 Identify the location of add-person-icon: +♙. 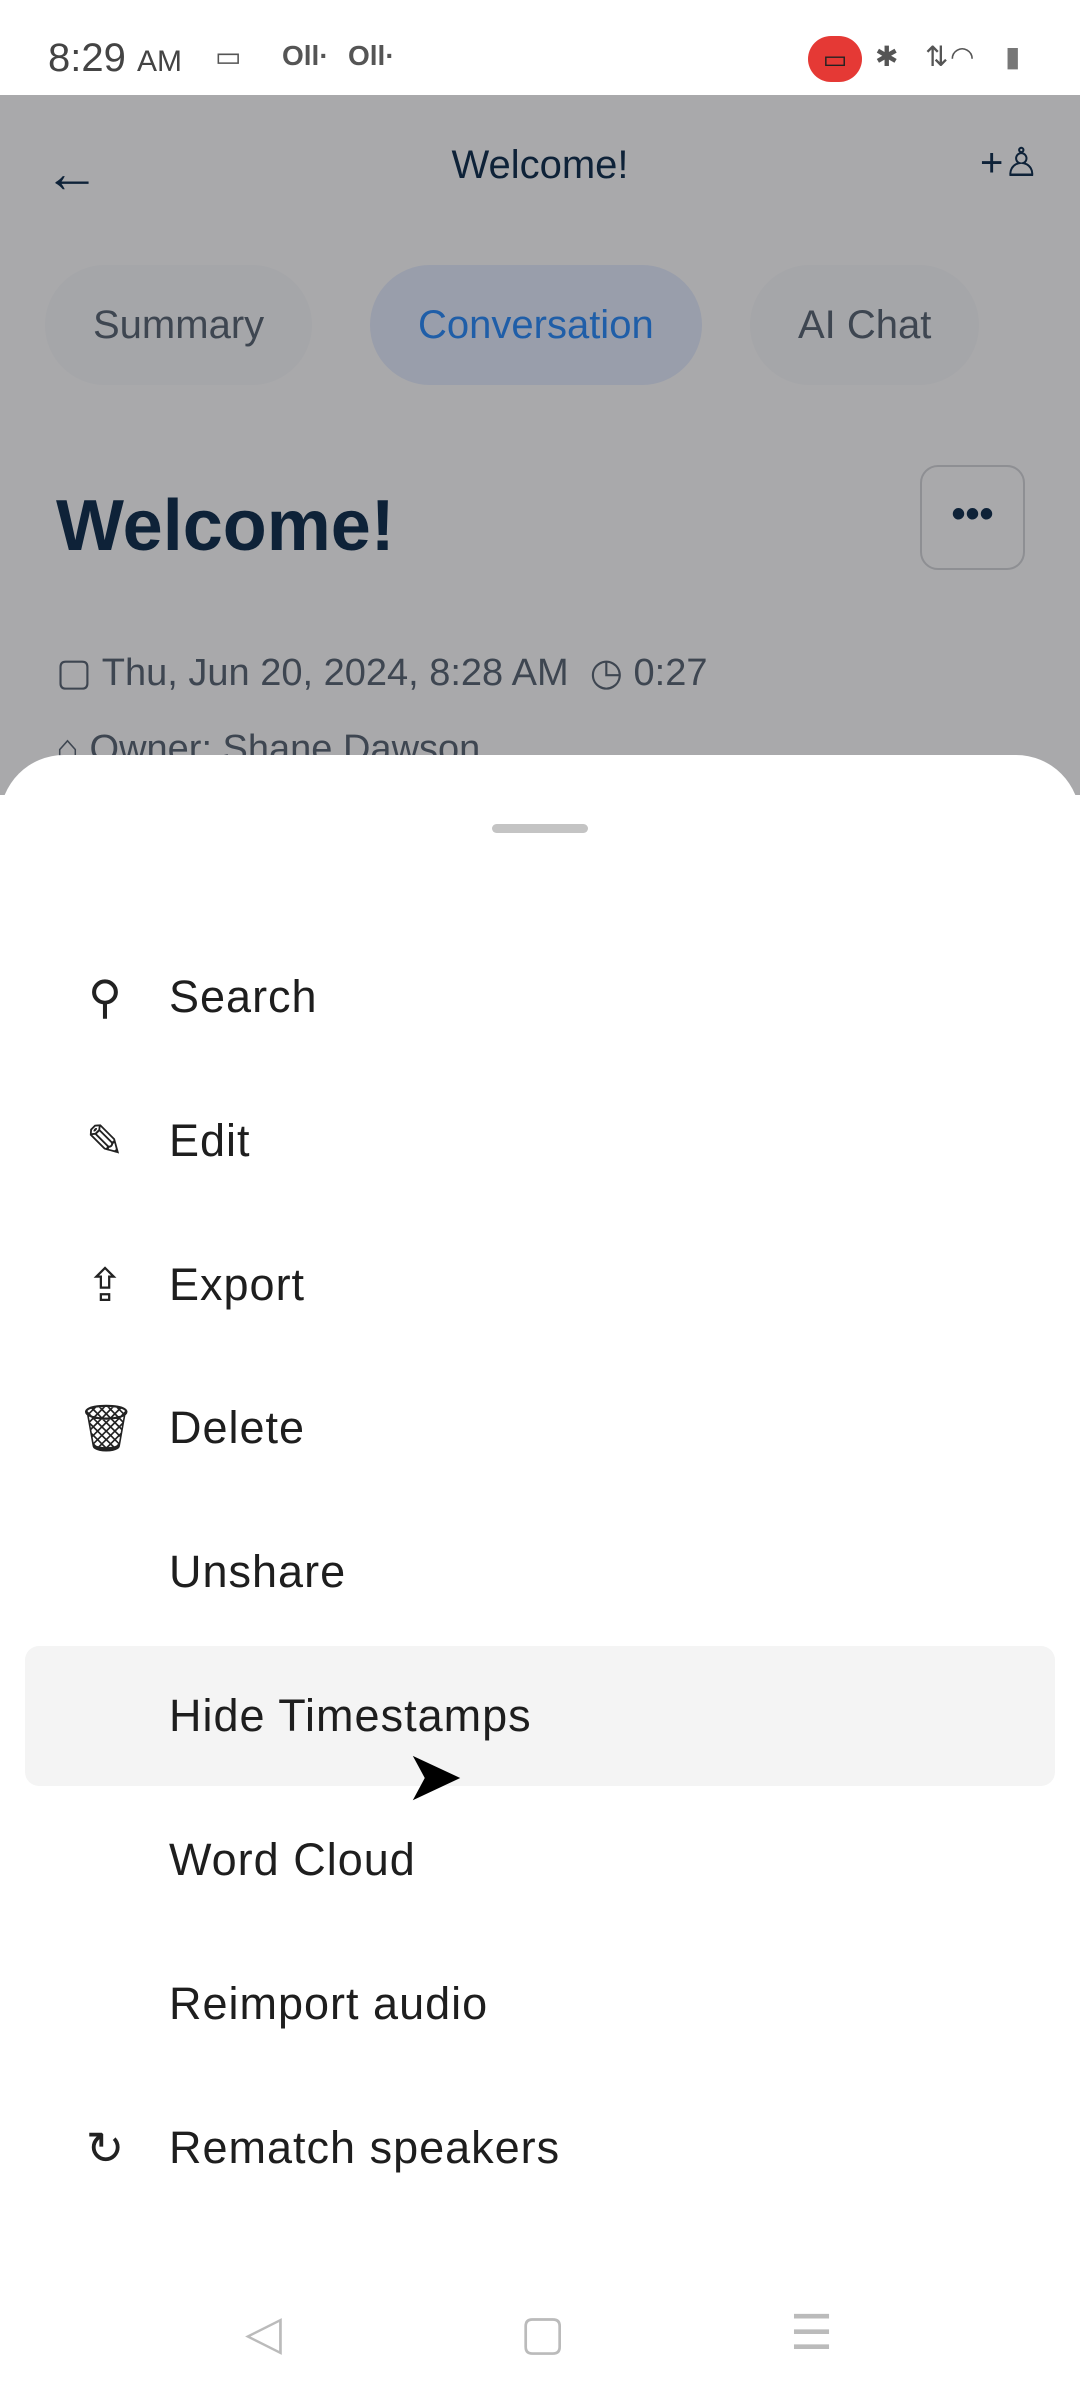
(1009, 163).